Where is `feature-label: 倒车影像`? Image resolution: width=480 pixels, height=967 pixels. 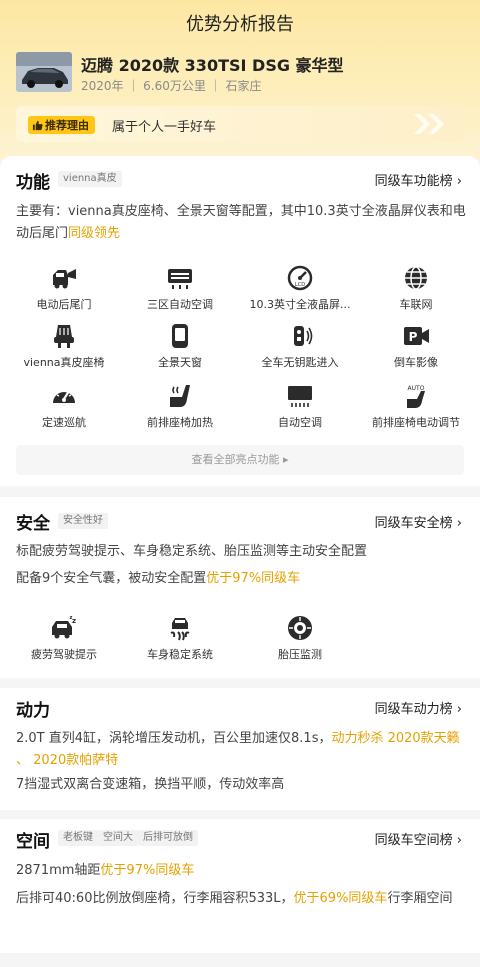
feature-label: 倒车影像 is located at coordinates (416, 362).